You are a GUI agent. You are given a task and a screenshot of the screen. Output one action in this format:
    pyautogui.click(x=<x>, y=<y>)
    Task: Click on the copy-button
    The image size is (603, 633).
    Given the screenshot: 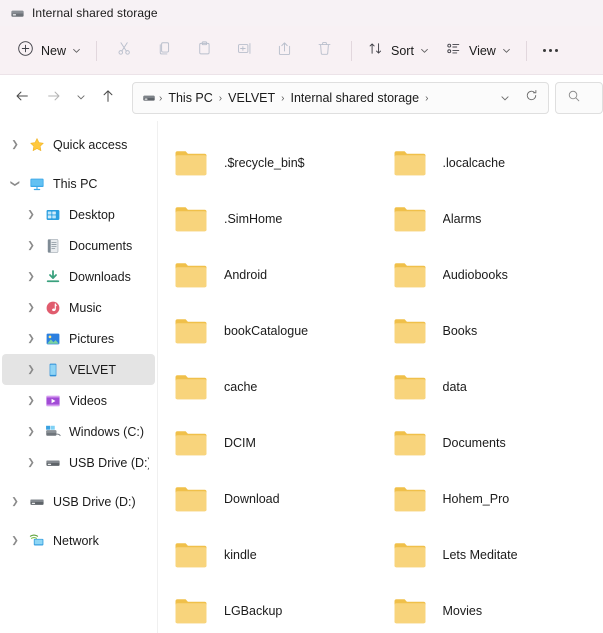 What is the action you would take?
    pyautogui.click(x=164, y=51)
    